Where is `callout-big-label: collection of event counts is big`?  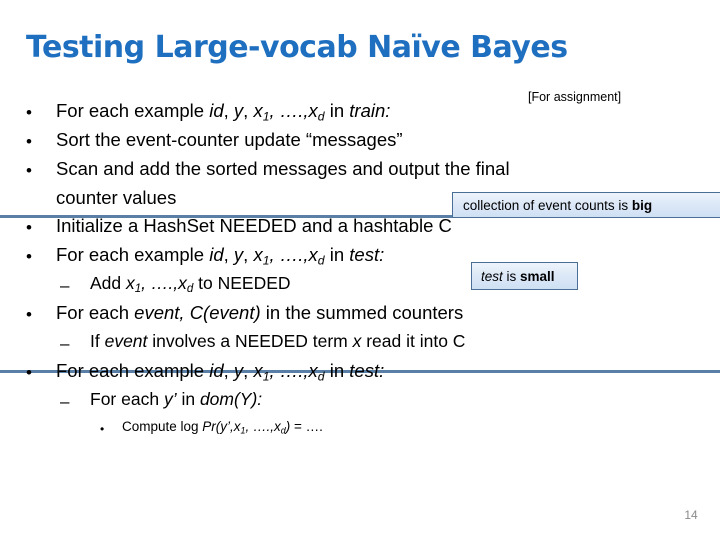
callout-big-label: collection of event counts is big is located at coordinates (558, 205).